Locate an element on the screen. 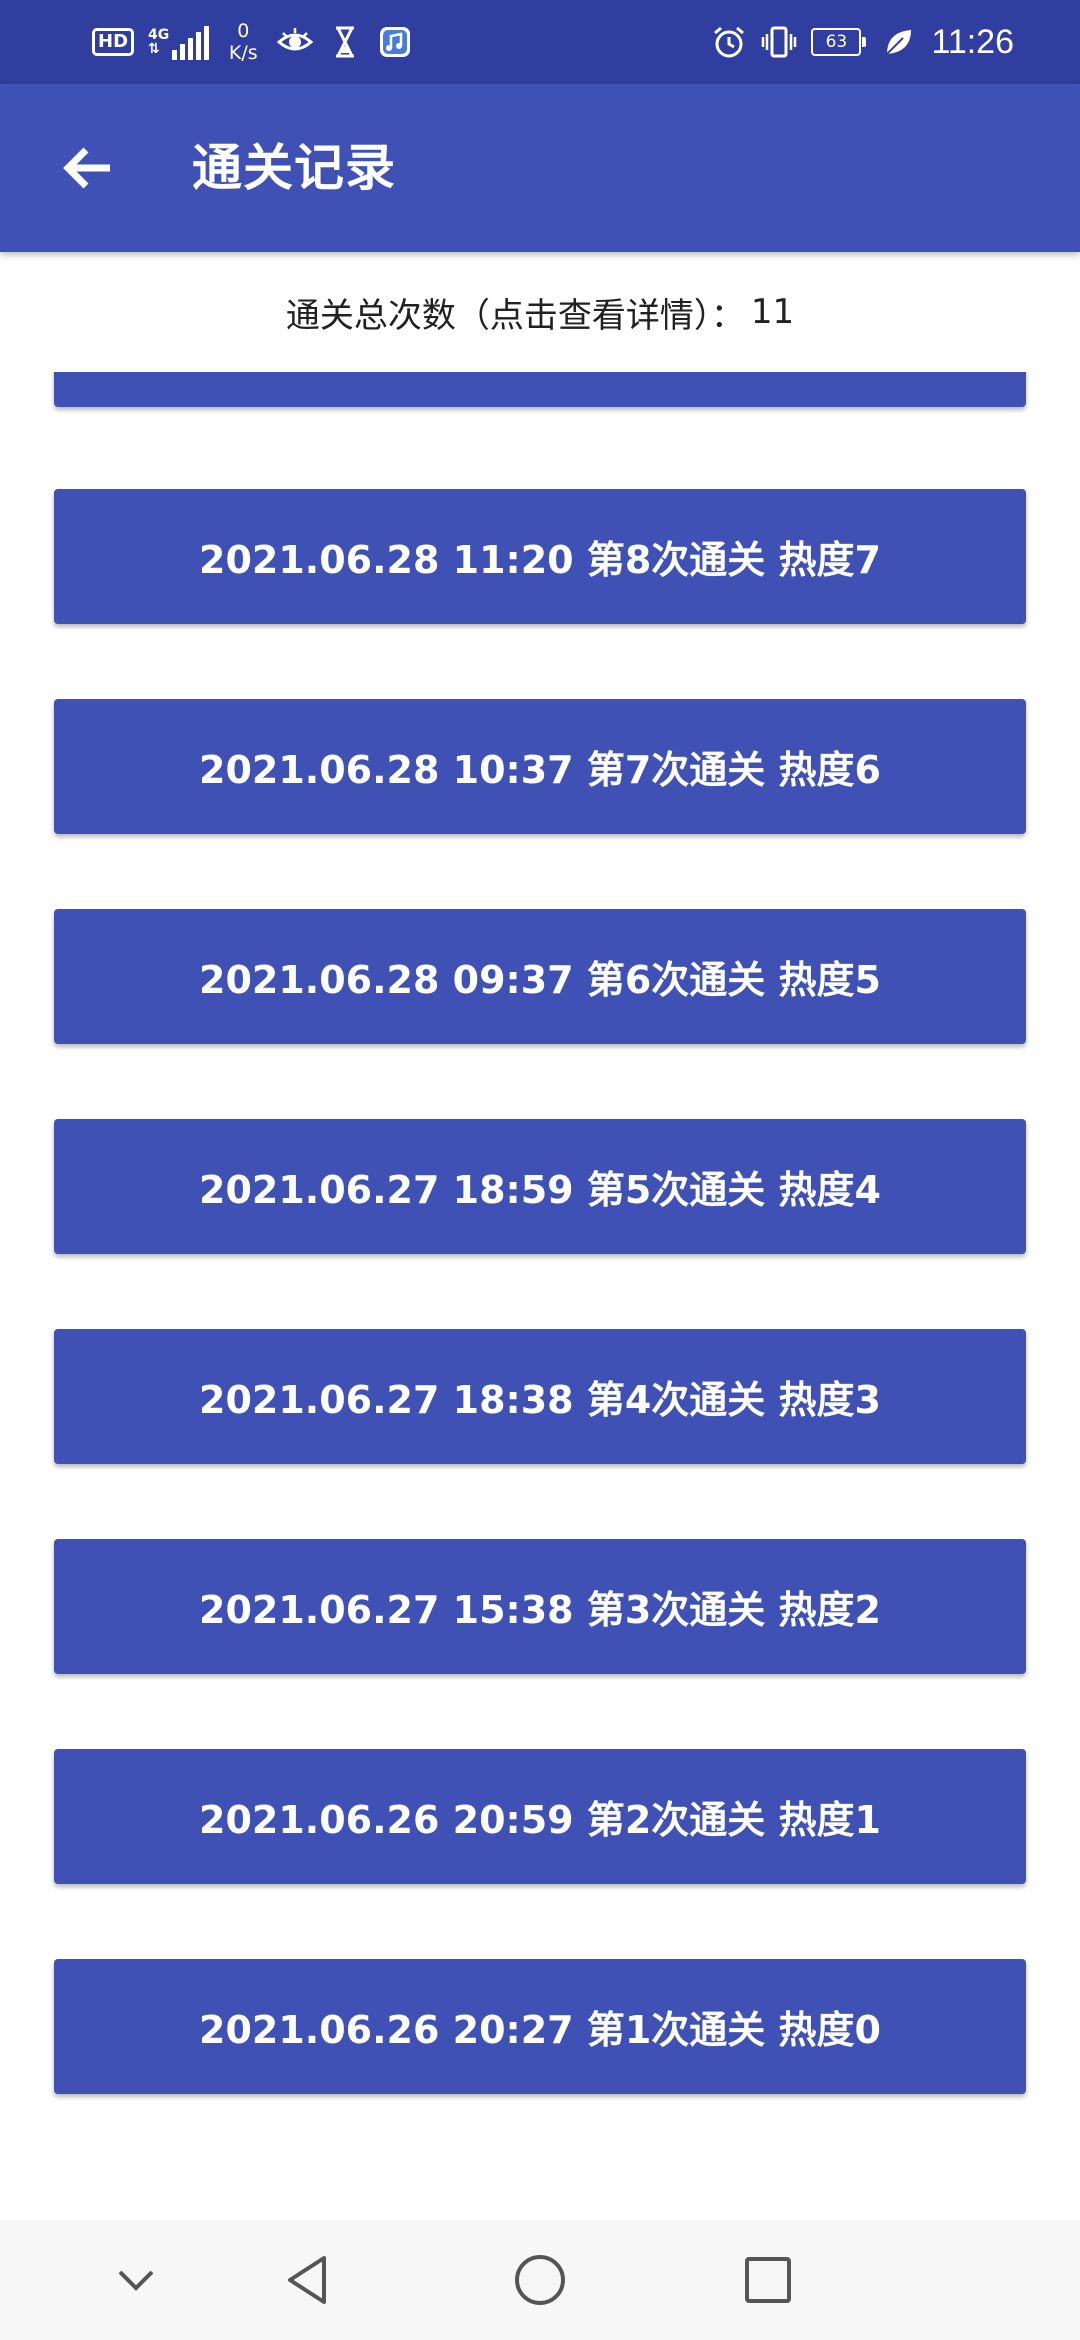 Image resolution: width=1080 pixels, height=2340 pixels. network-speed: 0 K/s is located at coordinates (243, 42).